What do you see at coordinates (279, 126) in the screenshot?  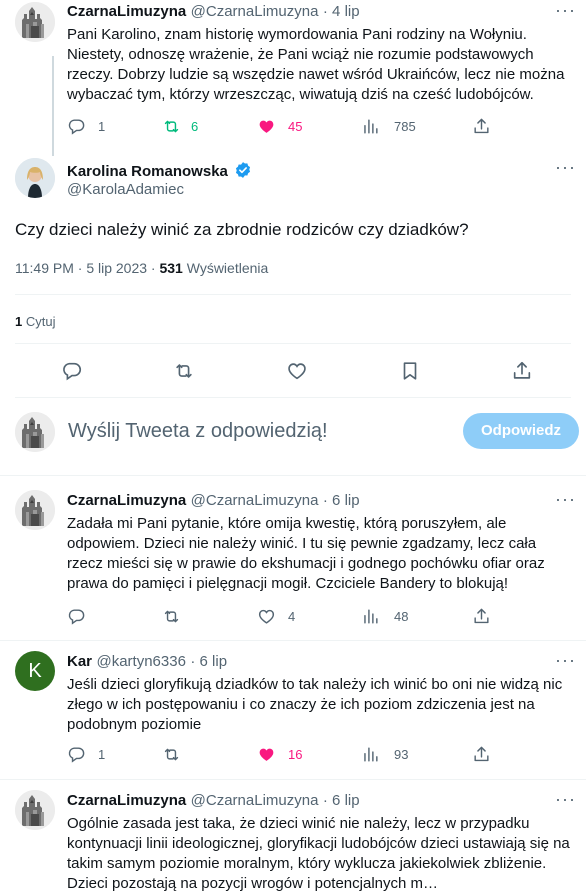 I see `like-button: 45` at bounding box center [279, 126].